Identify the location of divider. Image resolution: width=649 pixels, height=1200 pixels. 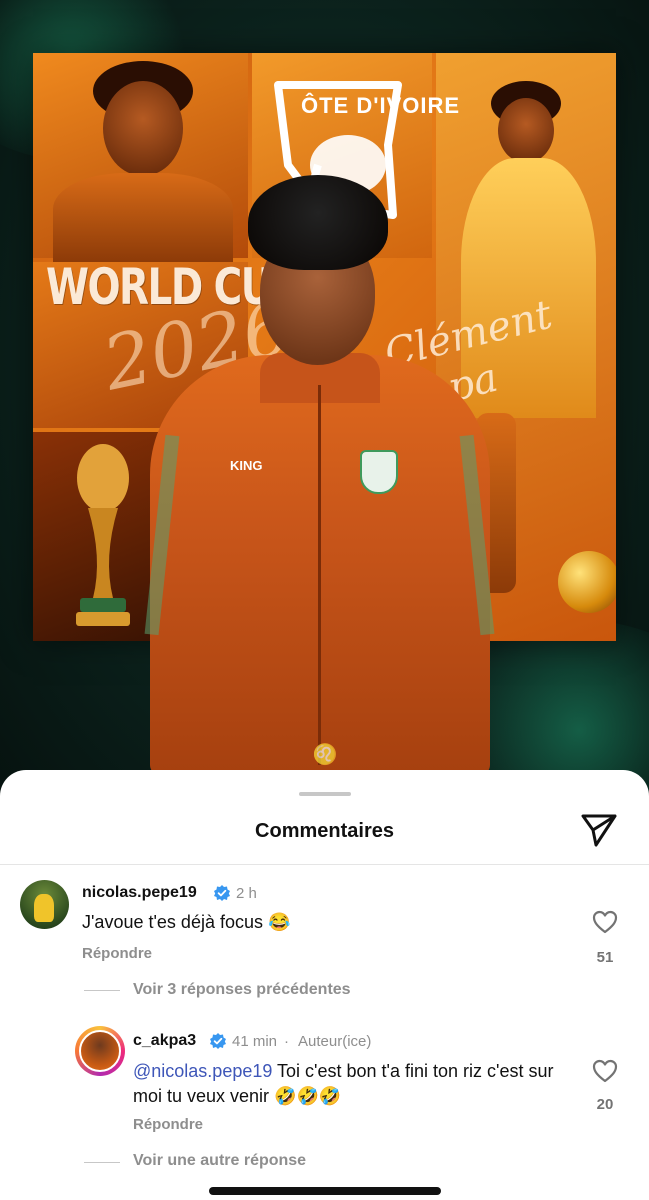
(324, 864).